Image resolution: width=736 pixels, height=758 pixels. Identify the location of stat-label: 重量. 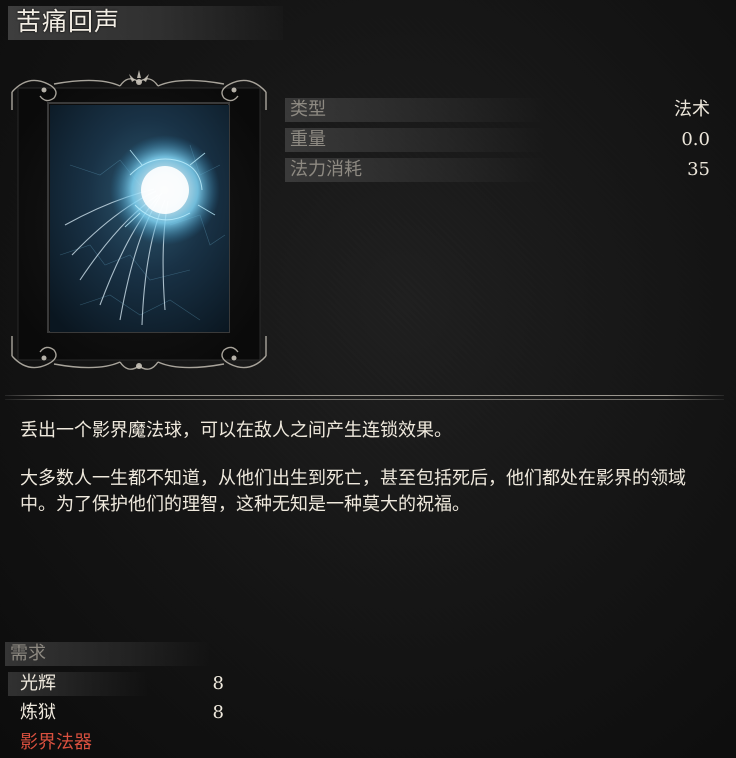
(308, 139).